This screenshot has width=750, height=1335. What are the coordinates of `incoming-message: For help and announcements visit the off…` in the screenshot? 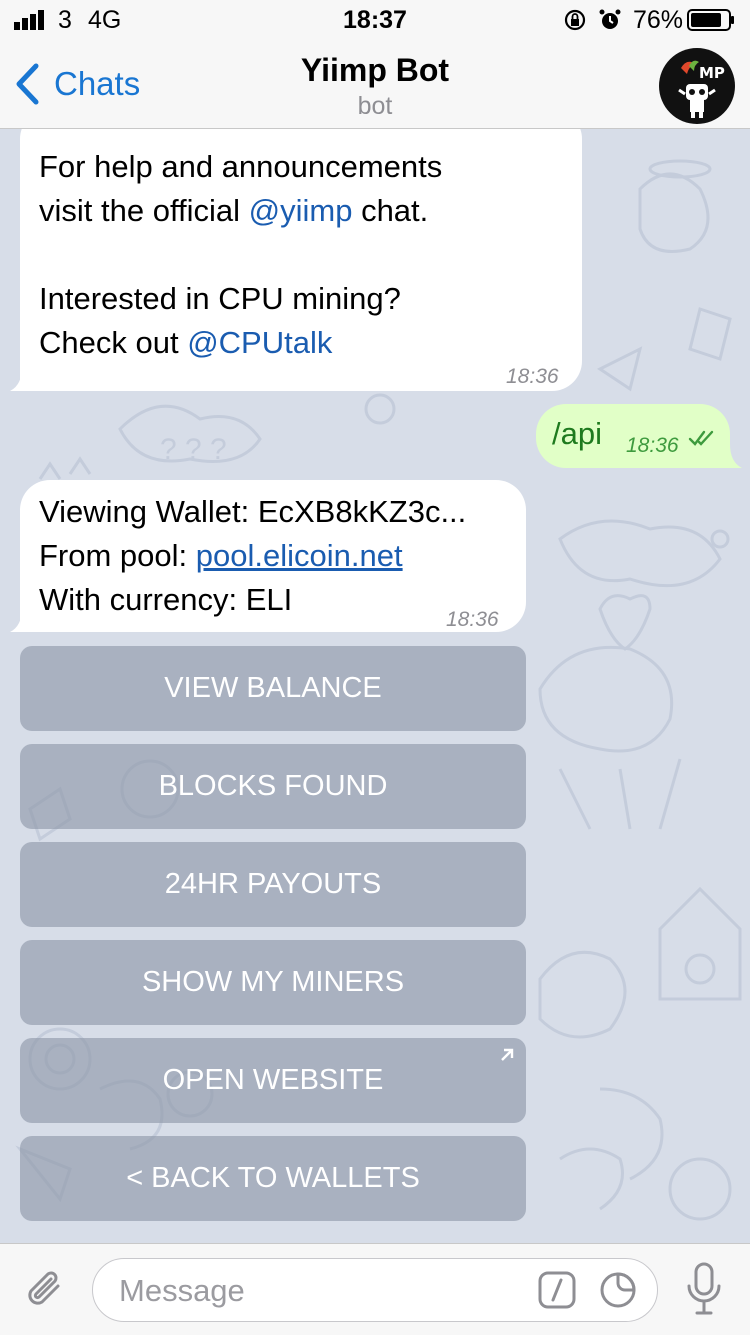 It's located at (301, 260).